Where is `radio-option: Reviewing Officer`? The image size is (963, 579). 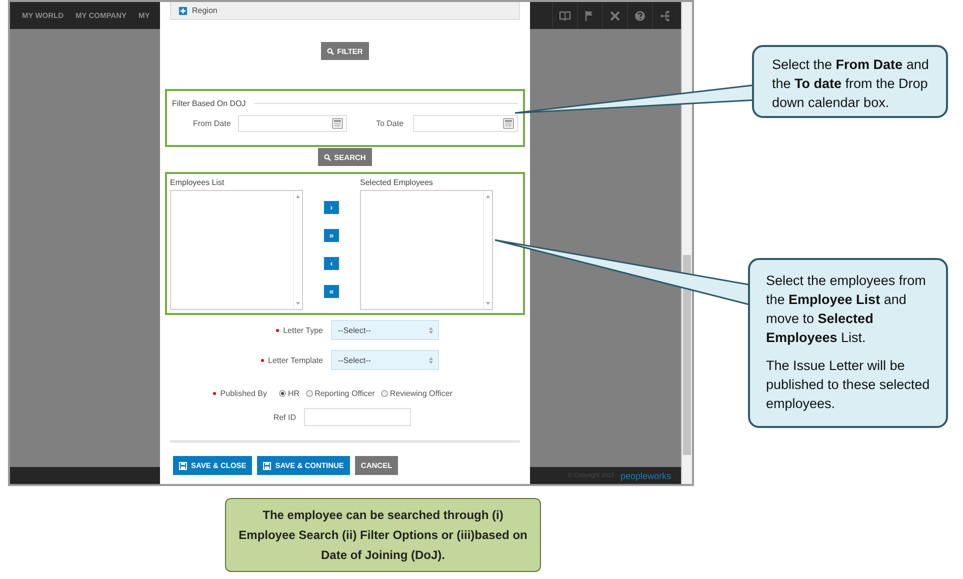
radio-option: Reviewing Officer is located at coordinates (416, 393).